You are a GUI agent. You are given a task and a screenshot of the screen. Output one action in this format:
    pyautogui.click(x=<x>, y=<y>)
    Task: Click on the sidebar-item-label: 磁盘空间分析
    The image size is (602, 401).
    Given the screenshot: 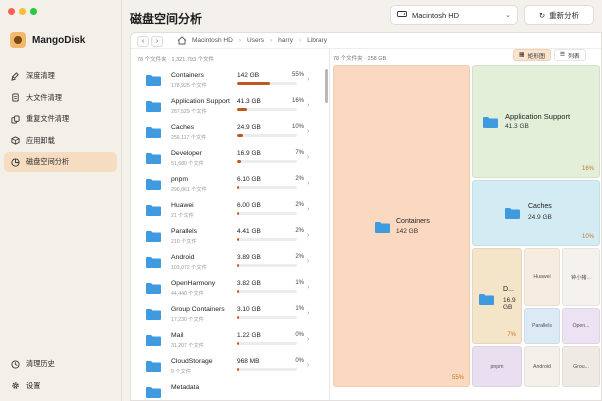 What is the action you would take?
    pyautogui.click(x=48, y=161)
    